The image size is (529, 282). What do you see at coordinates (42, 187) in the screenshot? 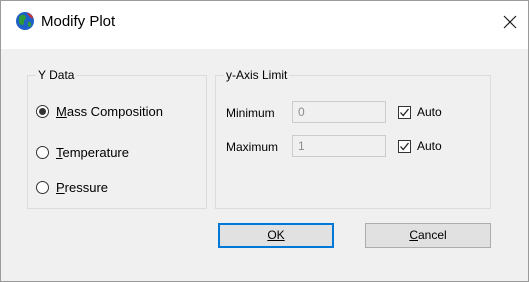
I see `radio-pressure-circle` at bounding box center [42, 187].